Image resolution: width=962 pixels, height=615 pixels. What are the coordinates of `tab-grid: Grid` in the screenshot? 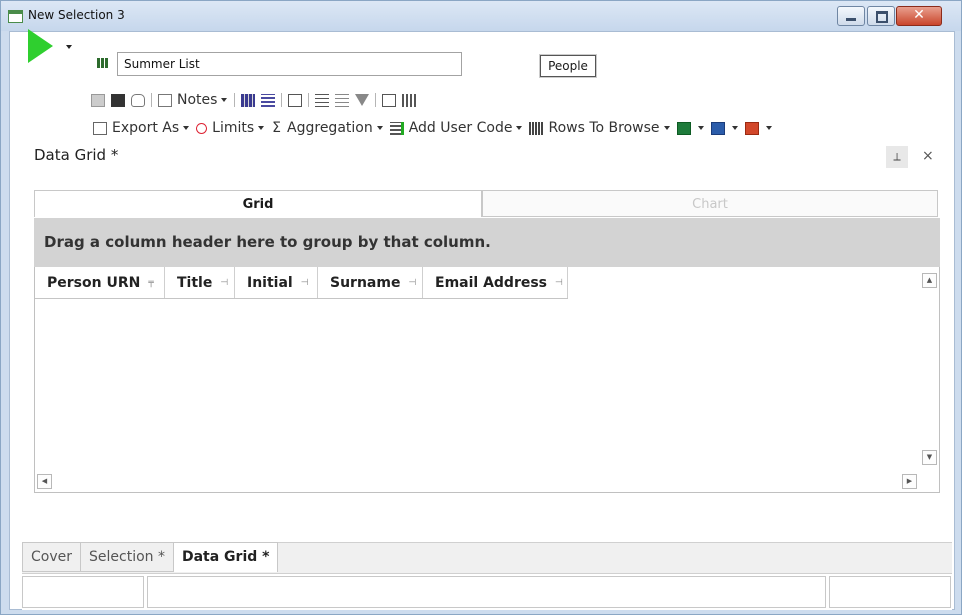 It's located at (258, 203).